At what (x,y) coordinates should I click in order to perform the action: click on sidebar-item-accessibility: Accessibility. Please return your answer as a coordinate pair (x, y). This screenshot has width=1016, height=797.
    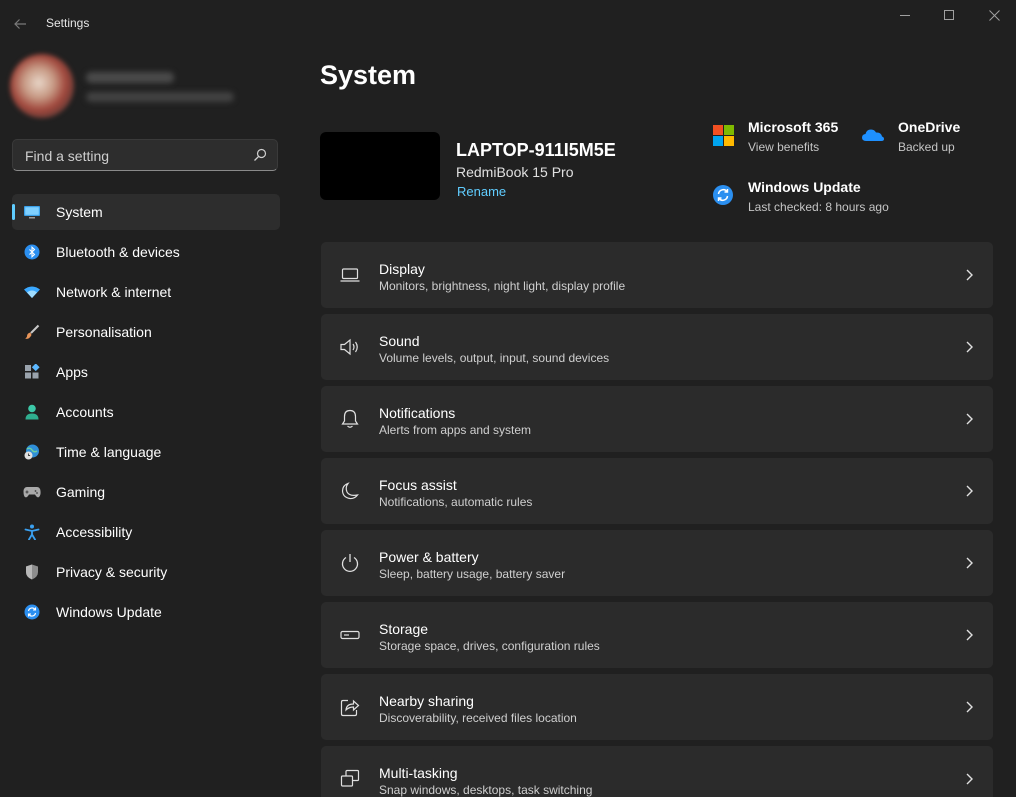
    Looking at the image, I should click on (146, 532).